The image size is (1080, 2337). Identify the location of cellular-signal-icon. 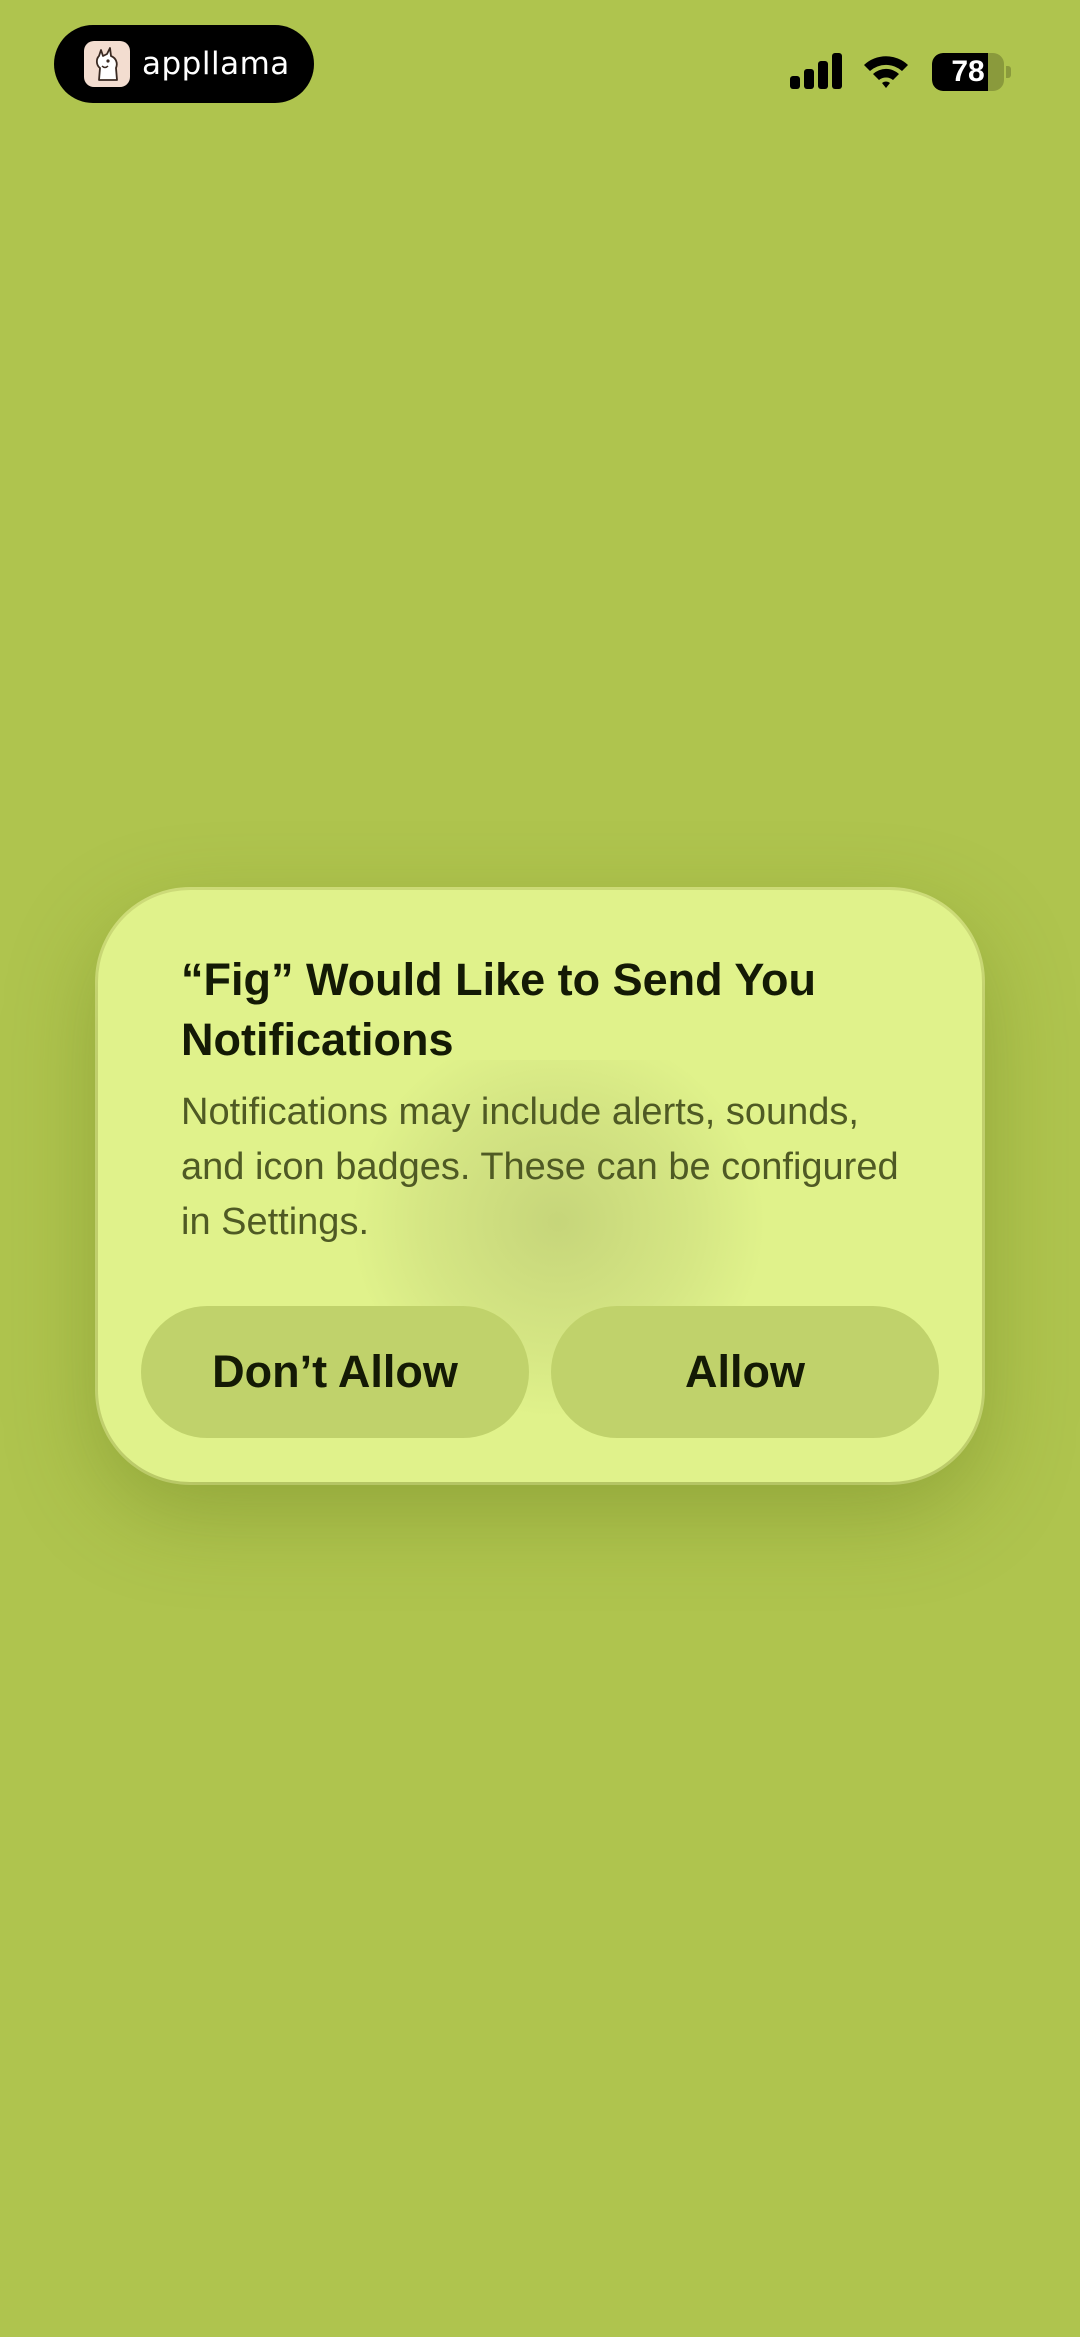
(816, 71).